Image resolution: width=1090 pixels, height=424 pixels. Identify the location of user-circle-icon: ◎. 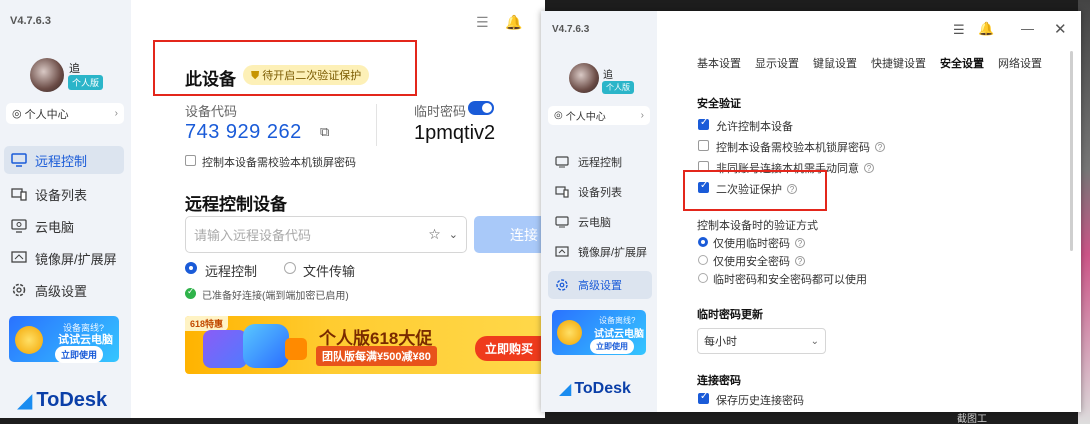
(558, 115).